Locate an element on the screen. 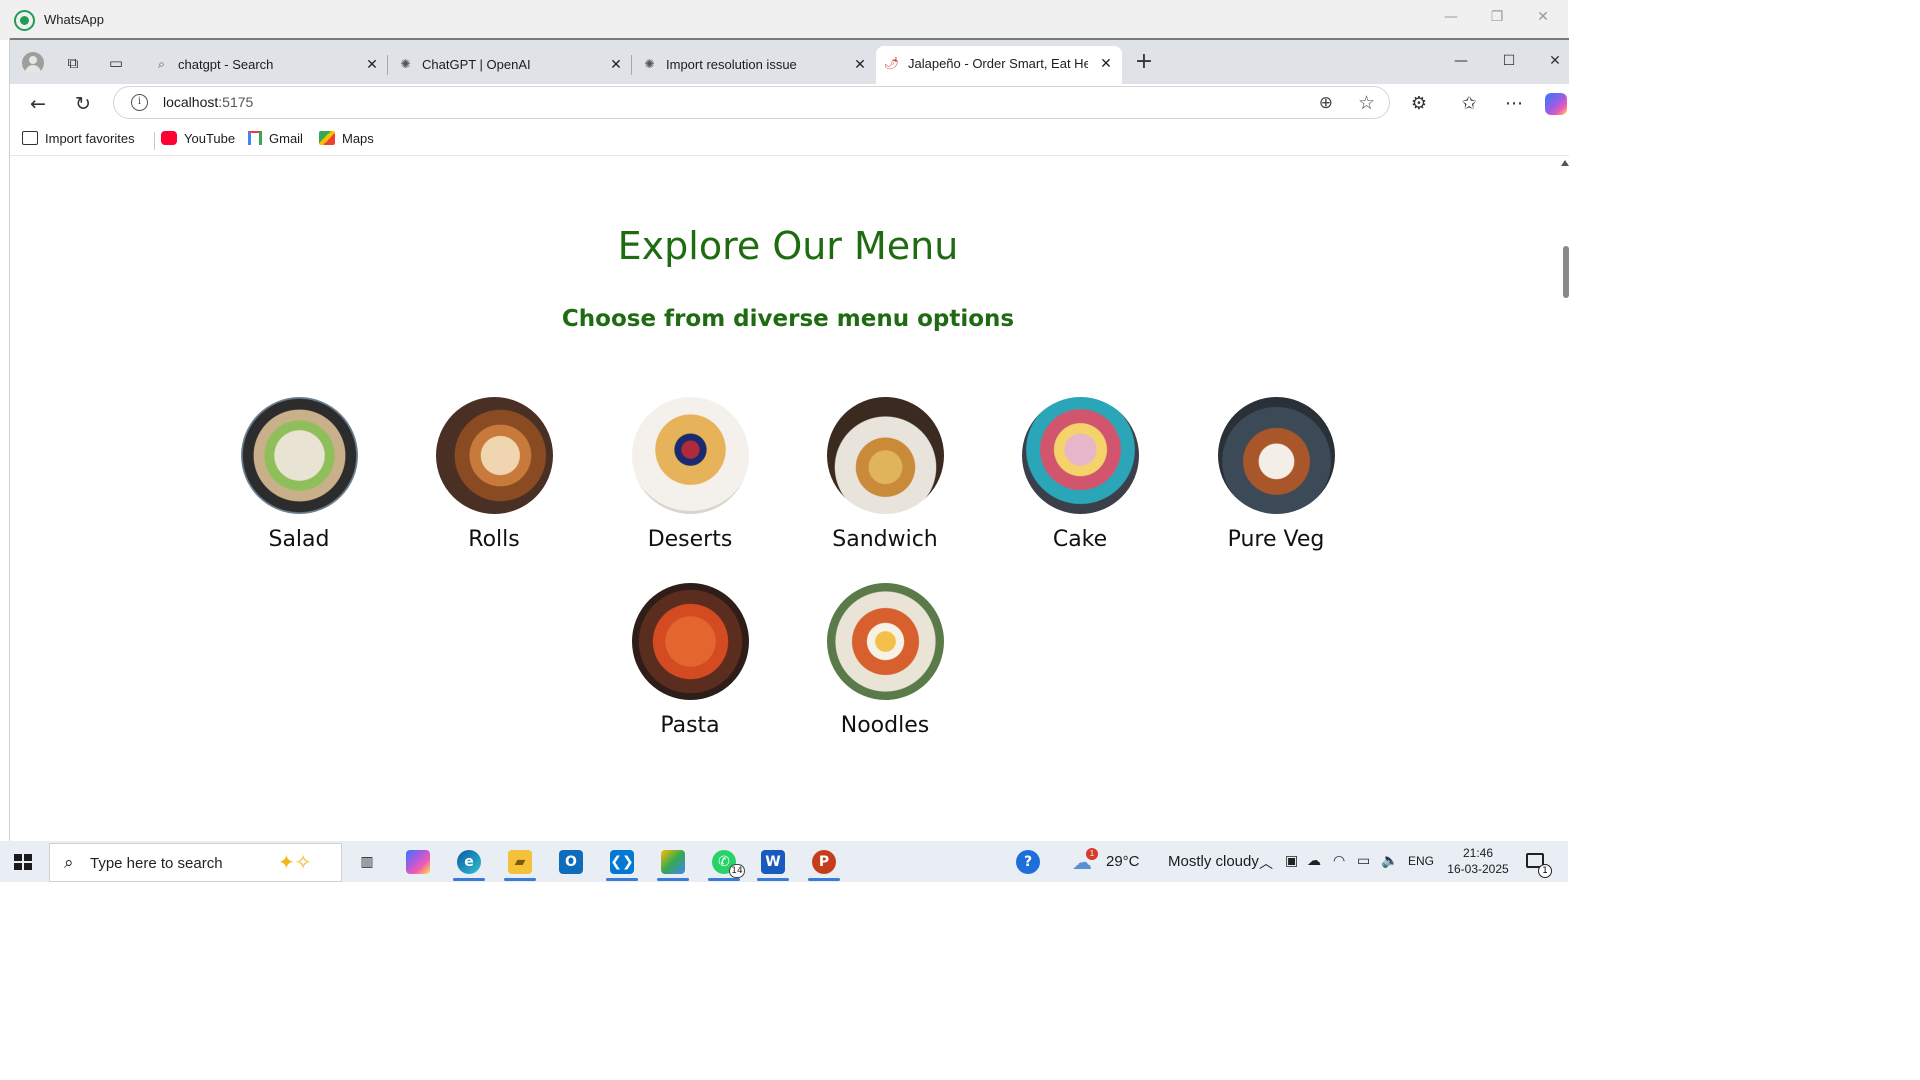  vertical-tabs-icon: ▭ is located at coordinates (116, 63).